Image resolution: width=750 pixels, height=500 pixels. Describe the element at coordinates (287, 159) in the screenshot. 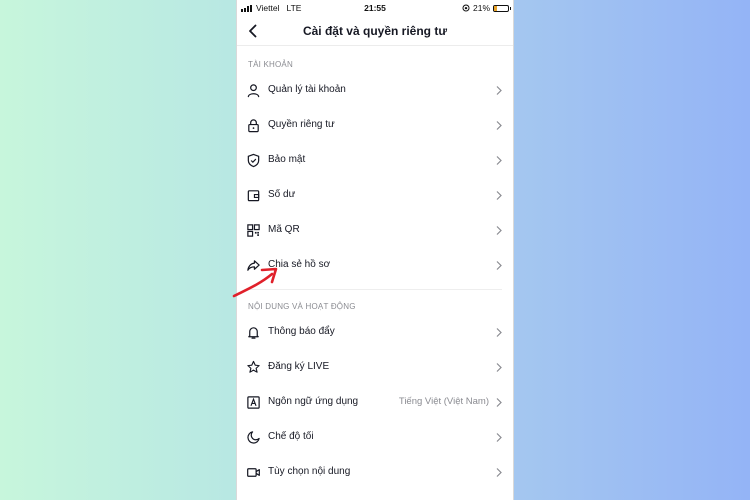

I see `menu-item-label: Bảo mật` at that location.